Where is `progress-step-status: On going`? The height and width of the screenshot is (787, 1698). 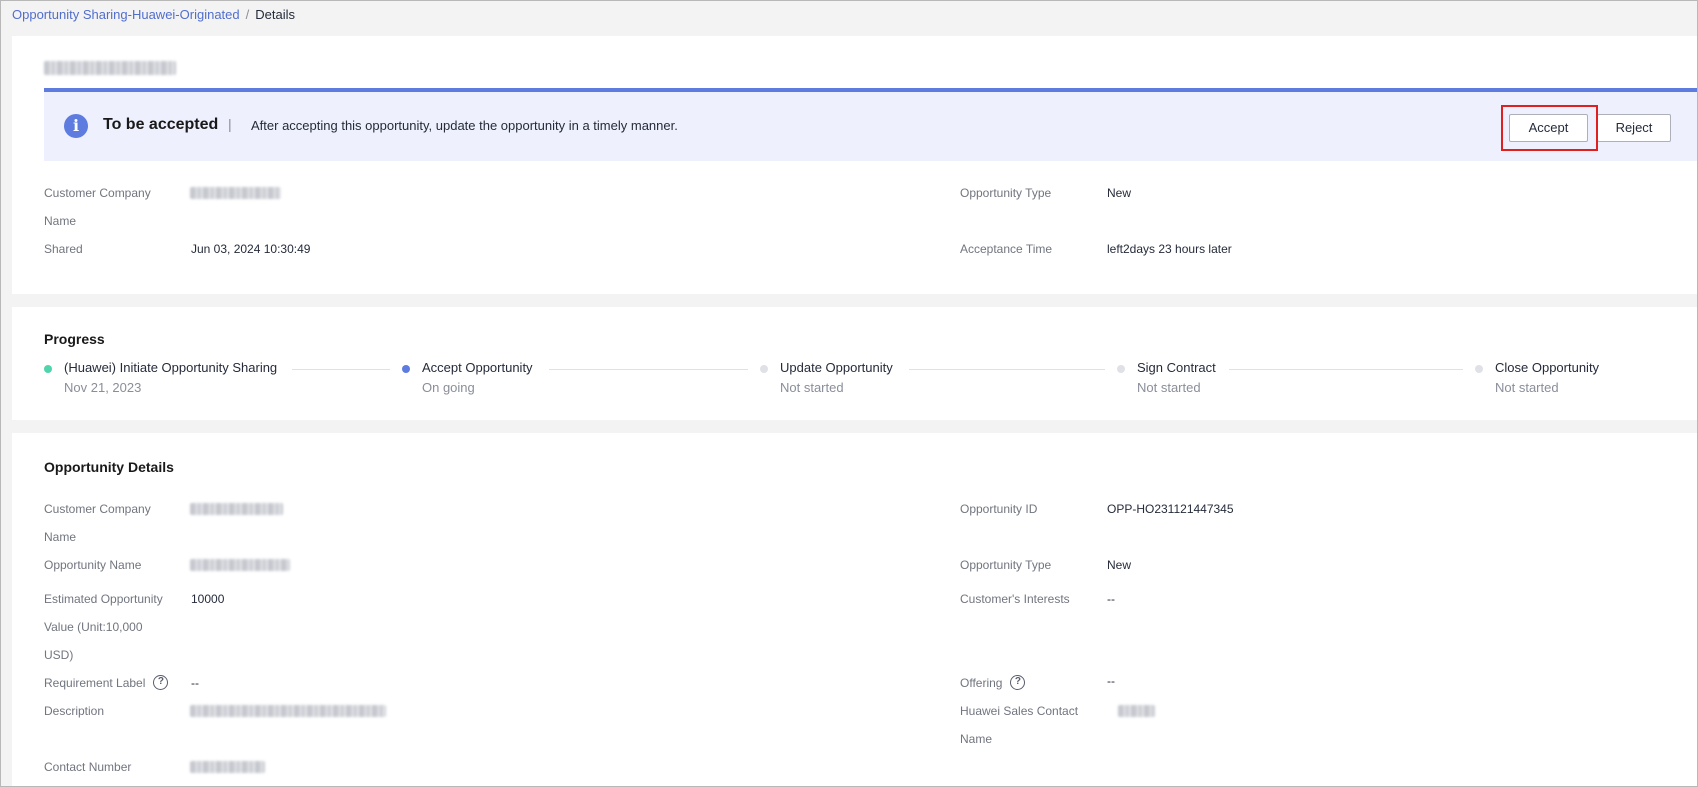
progress-step-status: On going is located at coordinates (448, 387).